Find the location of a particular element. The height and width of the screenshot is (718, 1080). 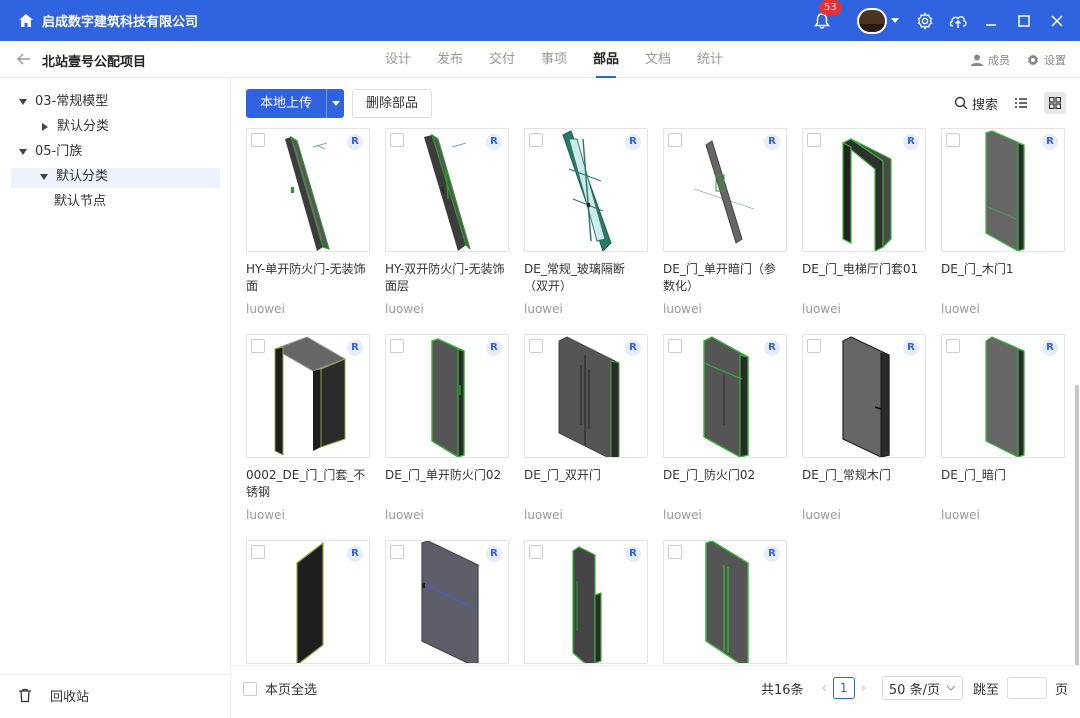

component-card: R DE_门_单开暗门（参数化） luowei is located at coordinates (725, 222).